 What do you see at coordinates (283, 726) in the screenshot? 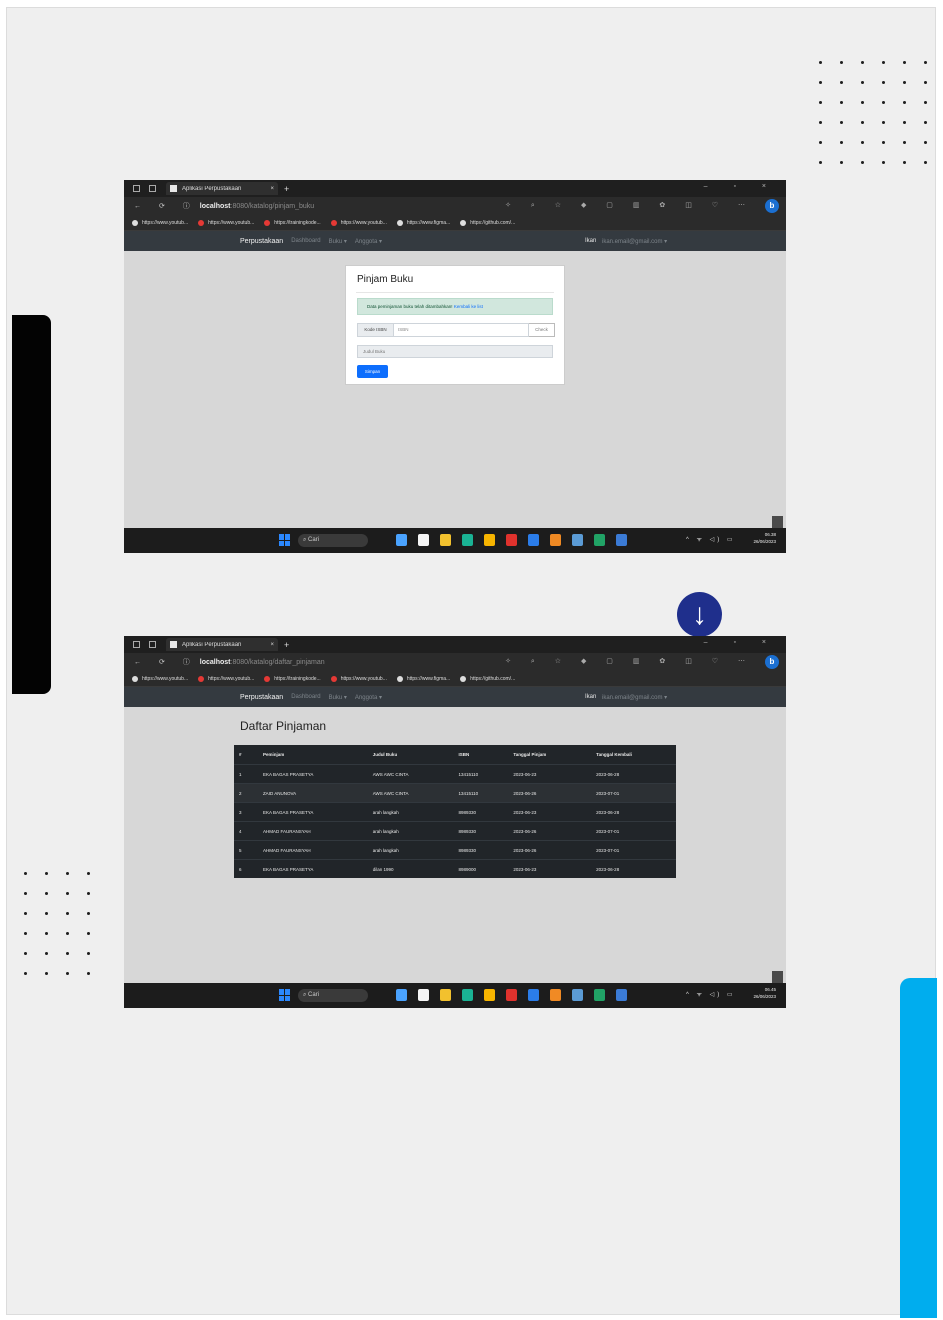
I see `page-title: Daftar Pinjaman` at bounding box center [283, 726].